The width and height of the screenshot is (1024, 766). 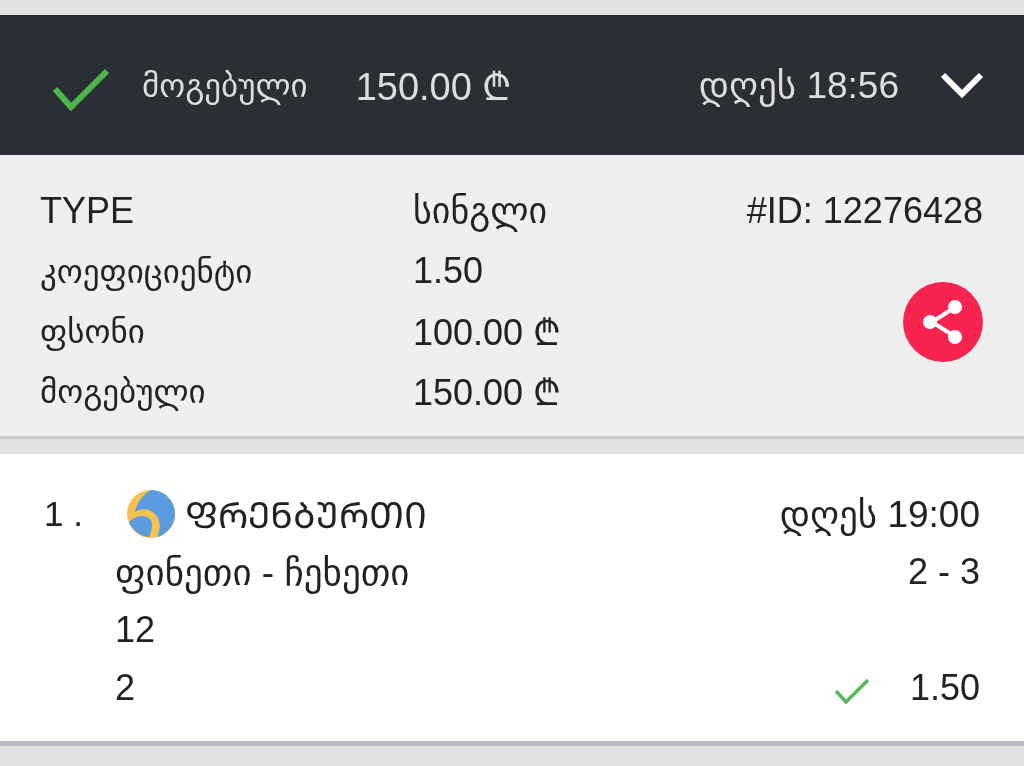 What do you see at coordinates (151, 514) in the screenshot?
I see `volleyball-icon` at bounding box center [151, 514].